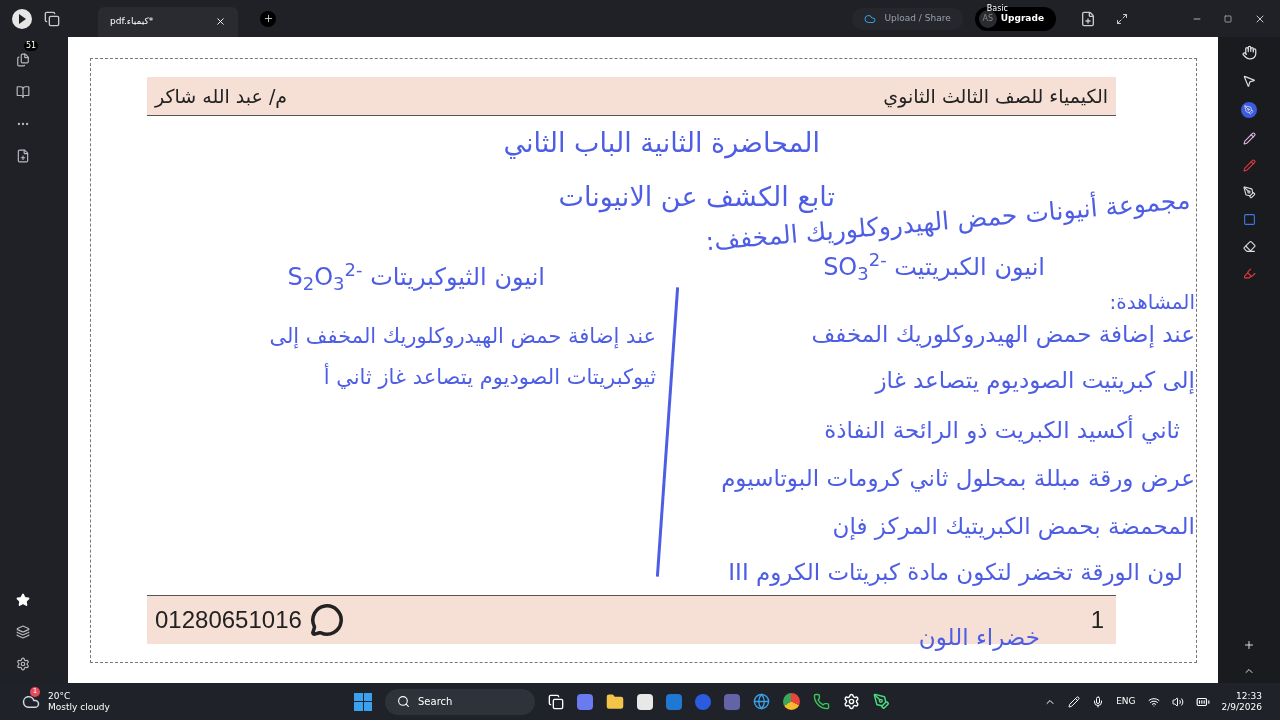 This screenshot has height=720, width=1280. What do you see at coordinates (52, 18) in the screenshot?
I see `document-icon` at bounding box center [52, 18].